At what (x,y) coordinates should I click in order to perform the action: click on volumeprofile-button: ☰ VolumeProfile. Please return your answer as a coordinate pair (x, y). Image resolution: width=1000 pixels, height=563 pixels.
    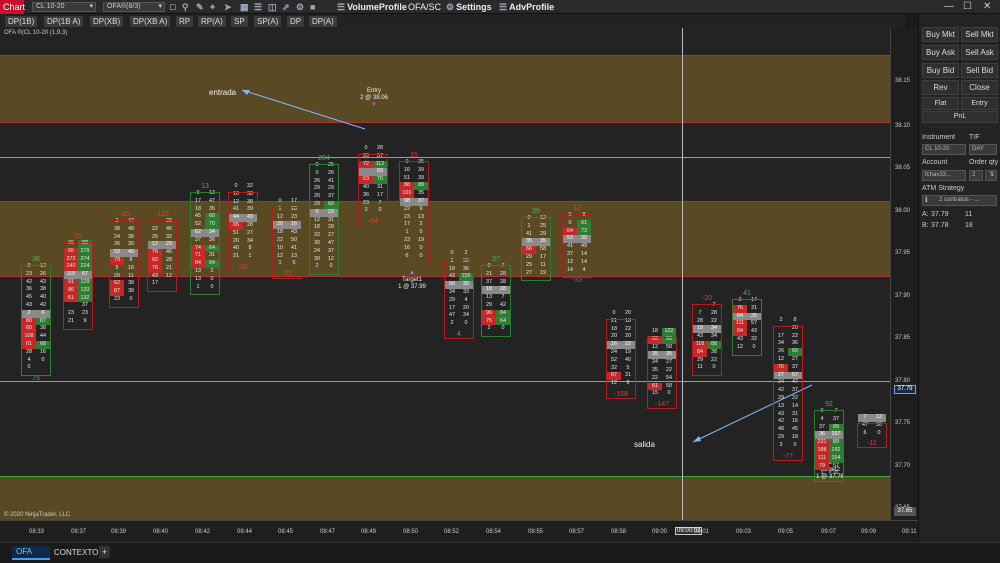
    Looking at the image, I should click on (372, 7).